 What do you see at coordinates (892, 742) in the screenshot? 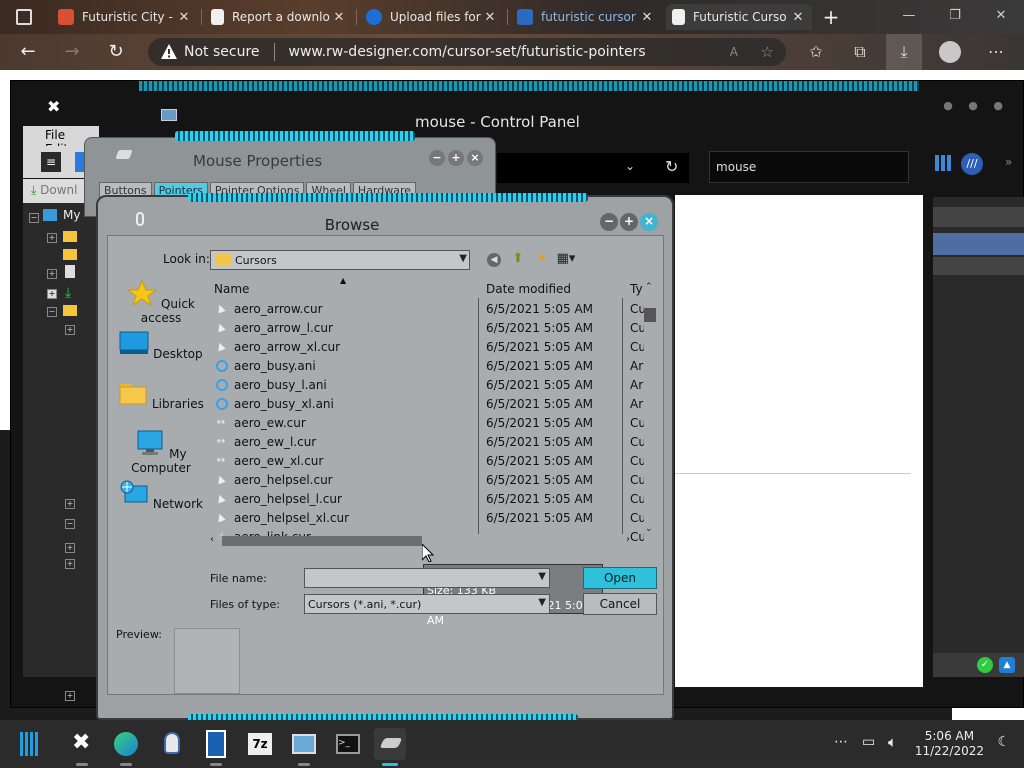
I see `volume-icon: 🔈︎` at bounding box center [892, 742].